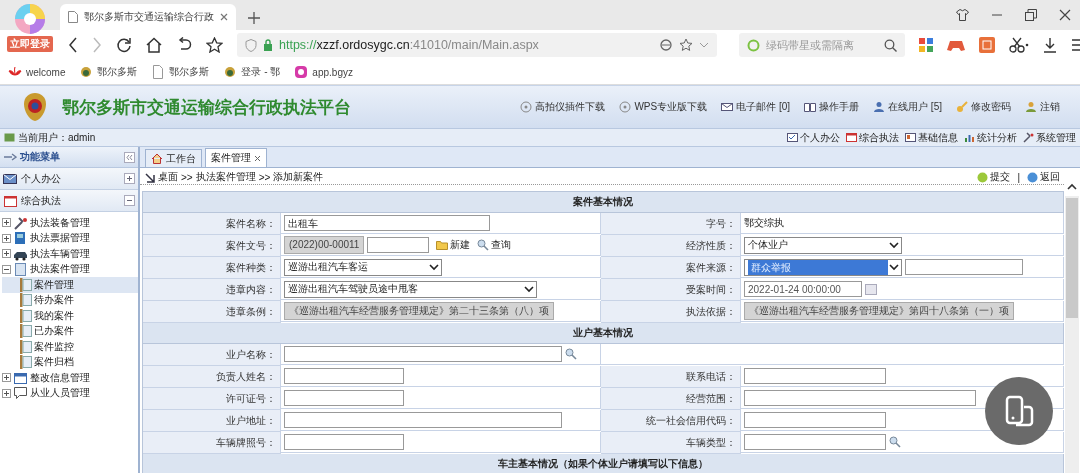 This screenshot has height=473, width=1080. Describe the element at coordinates (261, 72) in the screenshot. I see `bookmark: 登录 - 鄂` at that location.